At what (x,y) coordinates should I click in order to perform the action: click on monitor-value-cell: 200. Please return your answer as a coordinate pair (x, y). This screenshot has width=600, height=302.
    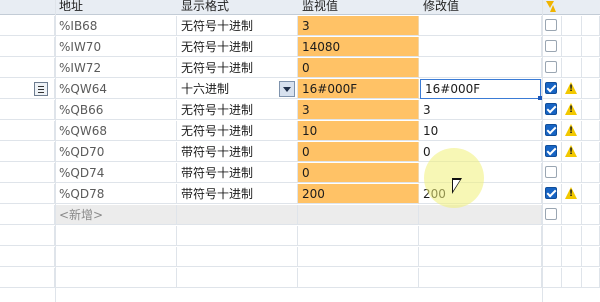
    Looking at the image, I should click on (358, 194).